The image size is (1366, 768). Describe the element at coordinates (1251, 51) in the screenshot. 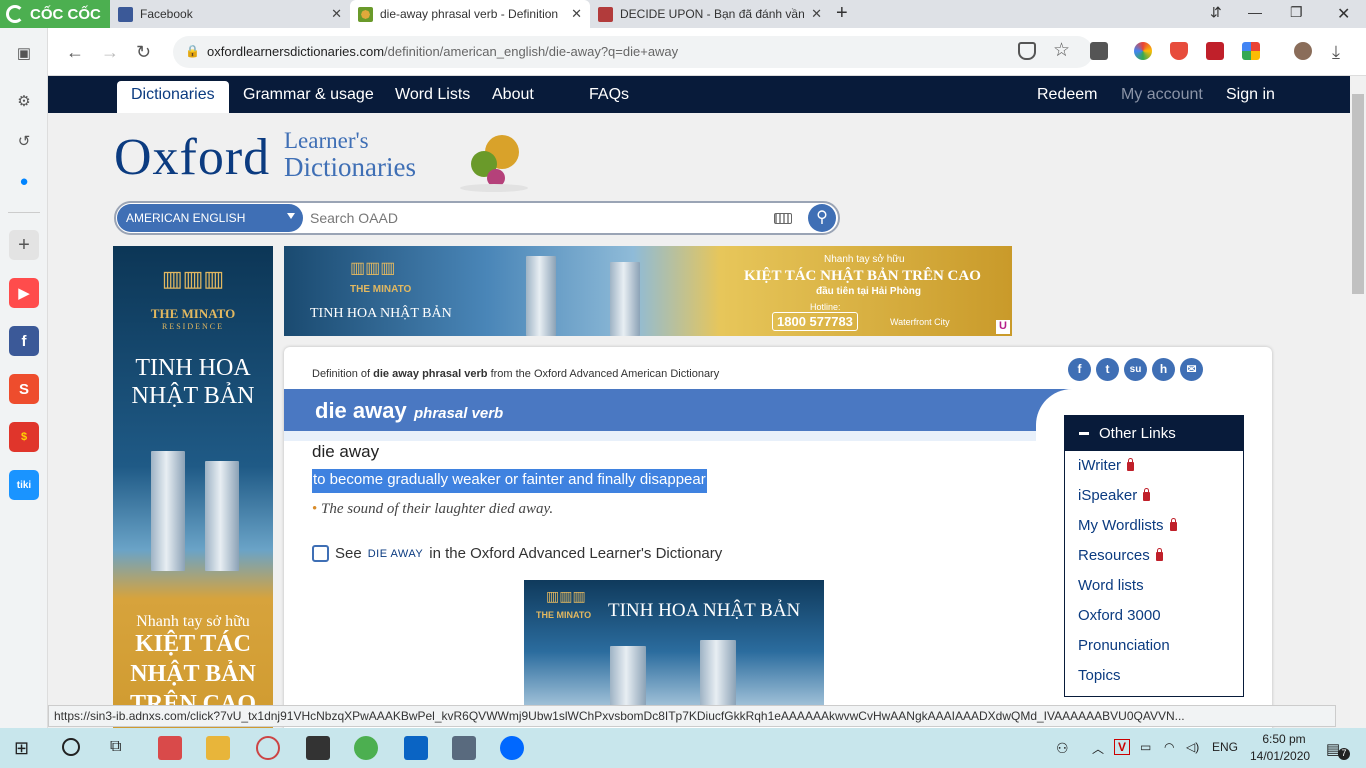

I see `color-extension-icon` at that location.